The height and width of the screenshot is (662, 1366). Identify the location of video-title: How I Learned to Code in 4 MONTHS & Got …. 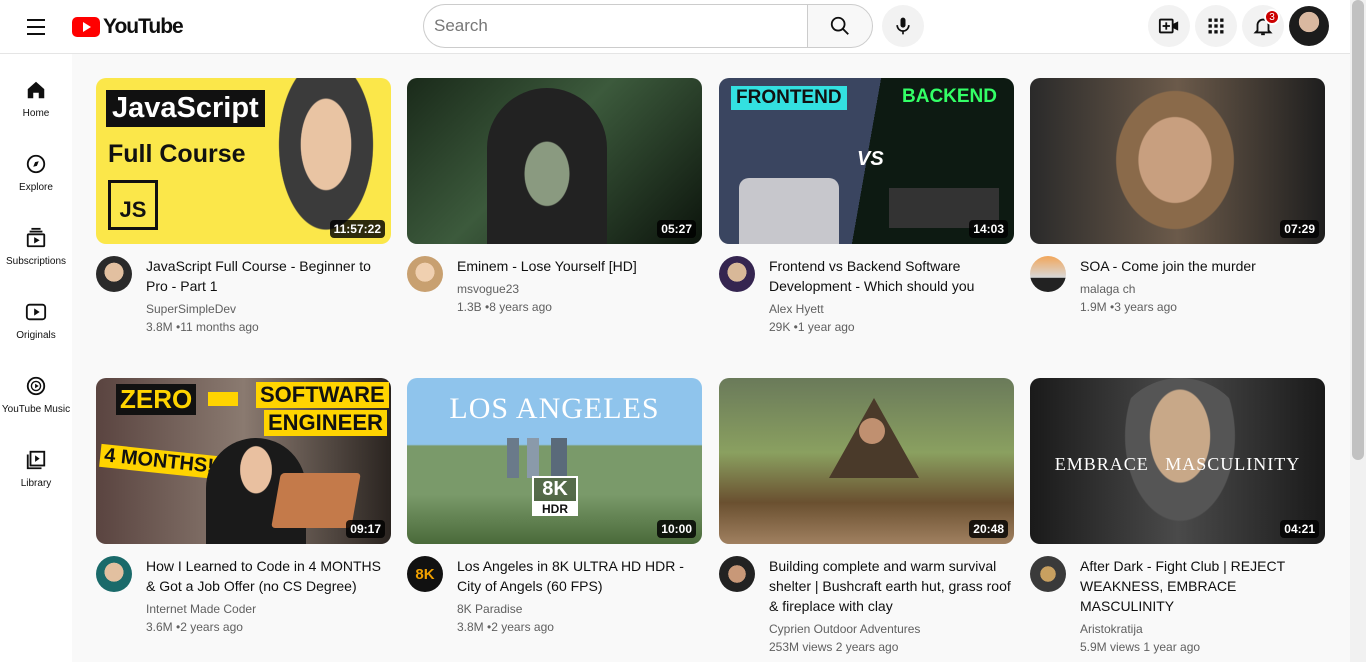
(268, 576).